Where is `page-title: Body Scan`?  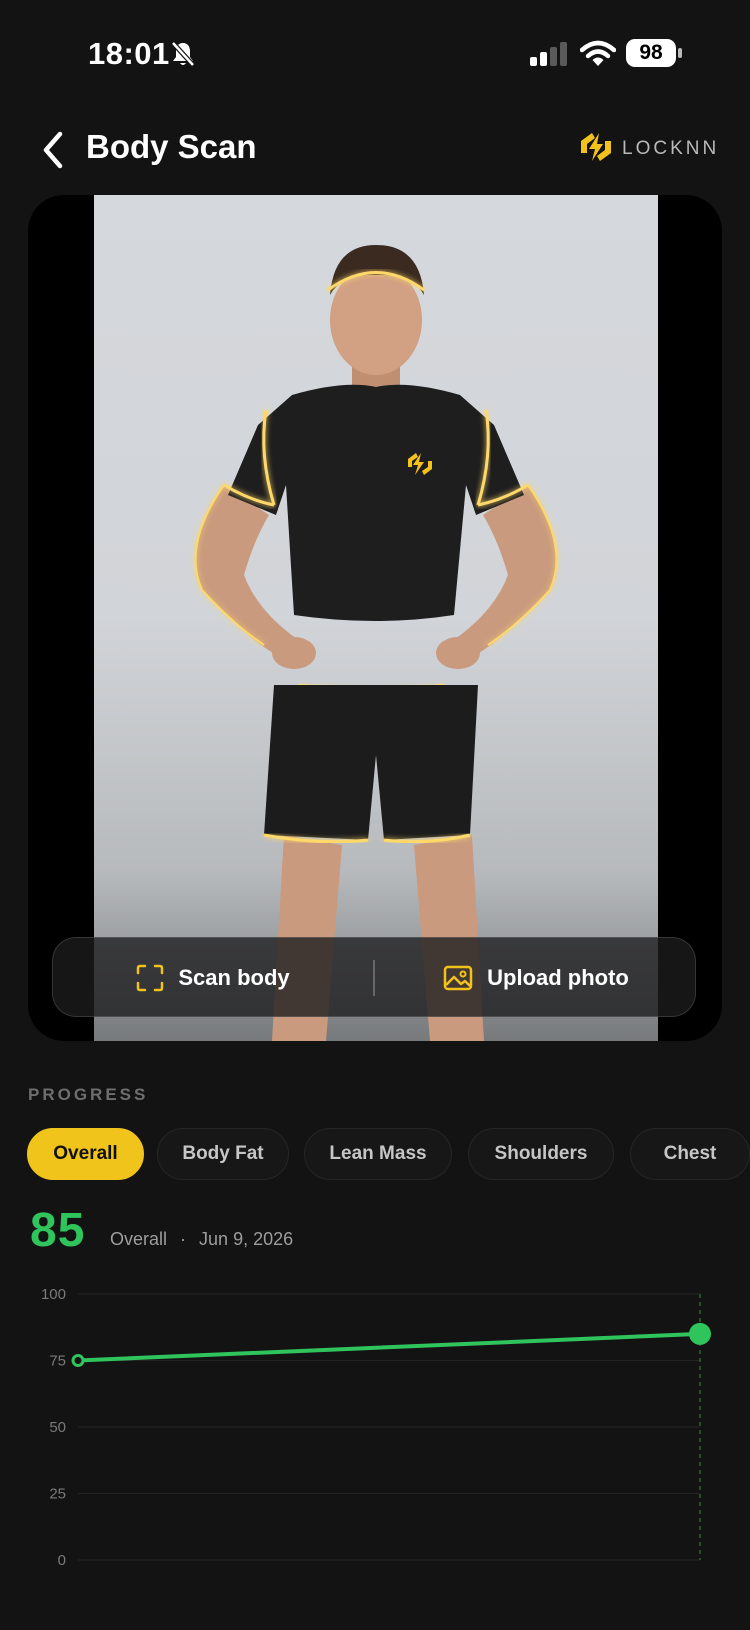
page-title: Body Scan is located at coordinates (171, 146).